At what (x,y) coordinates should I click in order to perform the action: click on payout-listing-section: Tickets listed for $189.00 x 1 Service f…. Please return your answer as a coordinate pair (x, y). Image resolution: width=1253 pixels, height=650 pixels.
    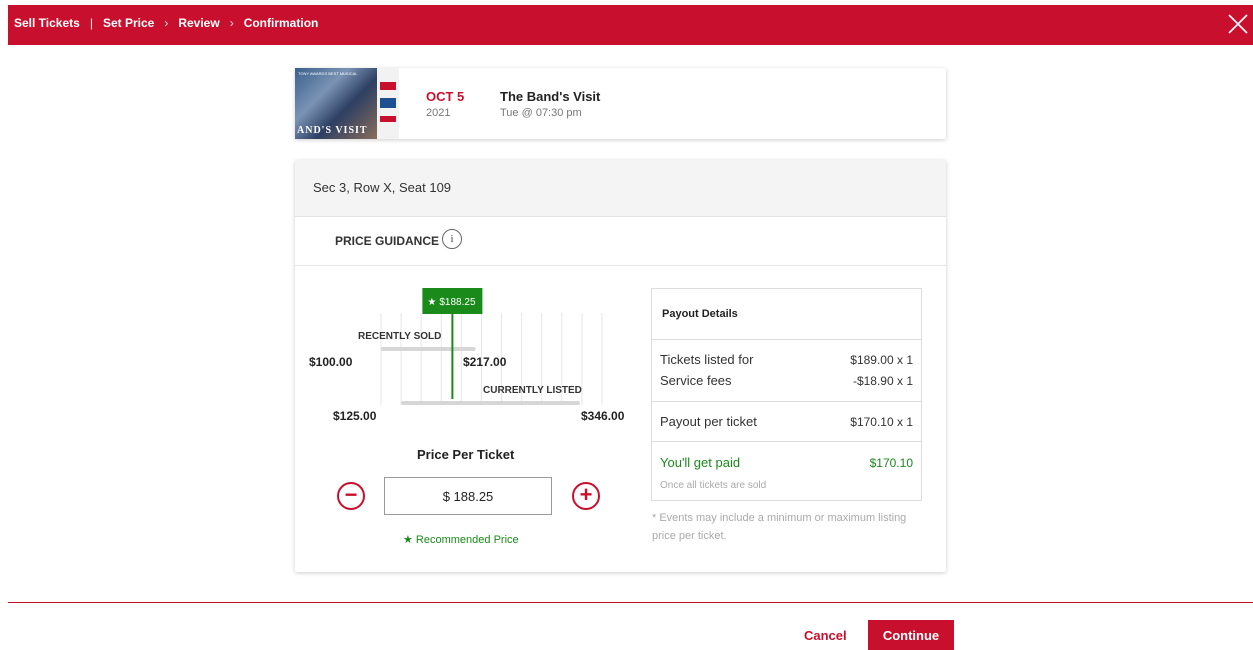
    Looking at the image, I should click on (786, 371).